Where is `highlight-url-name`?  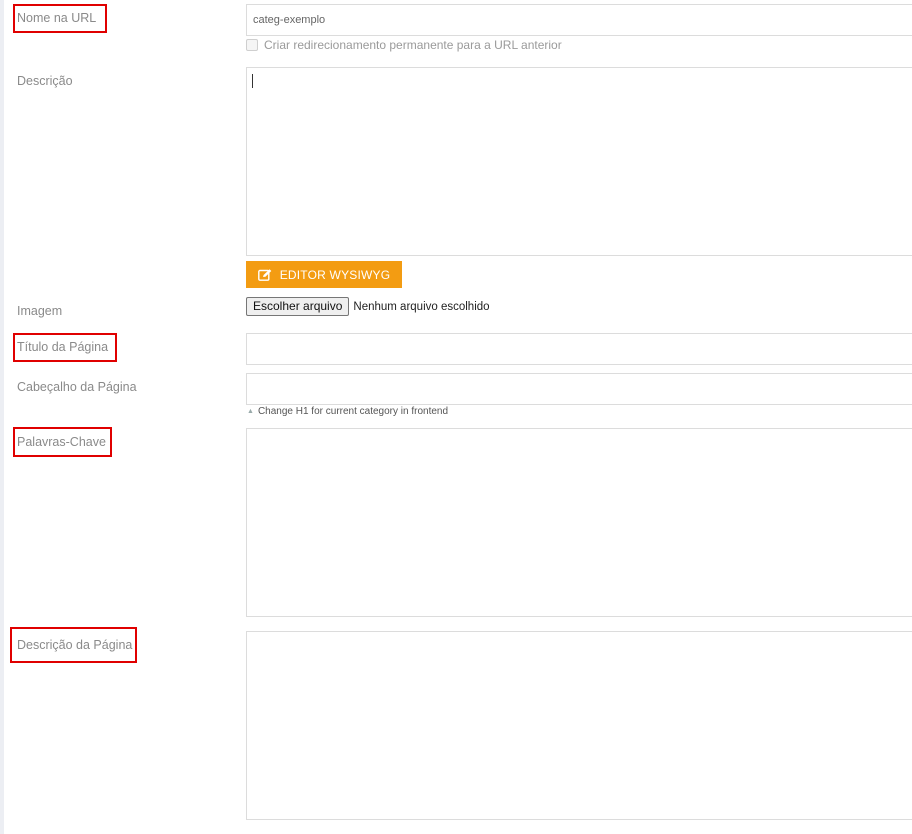
highlight-url-name is located at coordinates (60, 18).